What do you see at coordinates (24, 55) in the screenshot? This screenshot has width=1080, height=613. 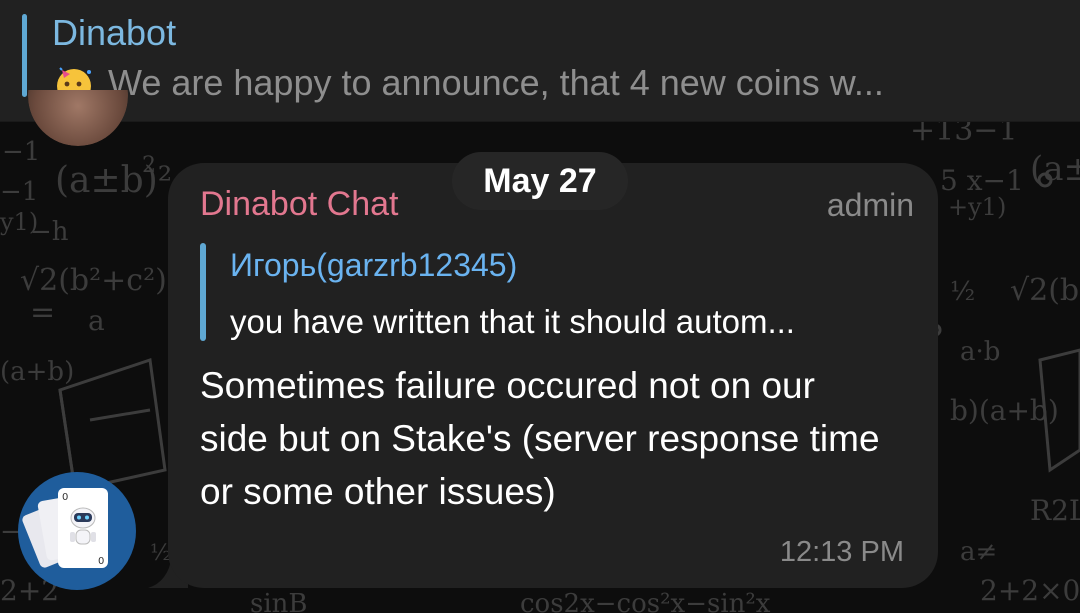 I see `pinned-indicator-bar` at bounding box center [24, 55].